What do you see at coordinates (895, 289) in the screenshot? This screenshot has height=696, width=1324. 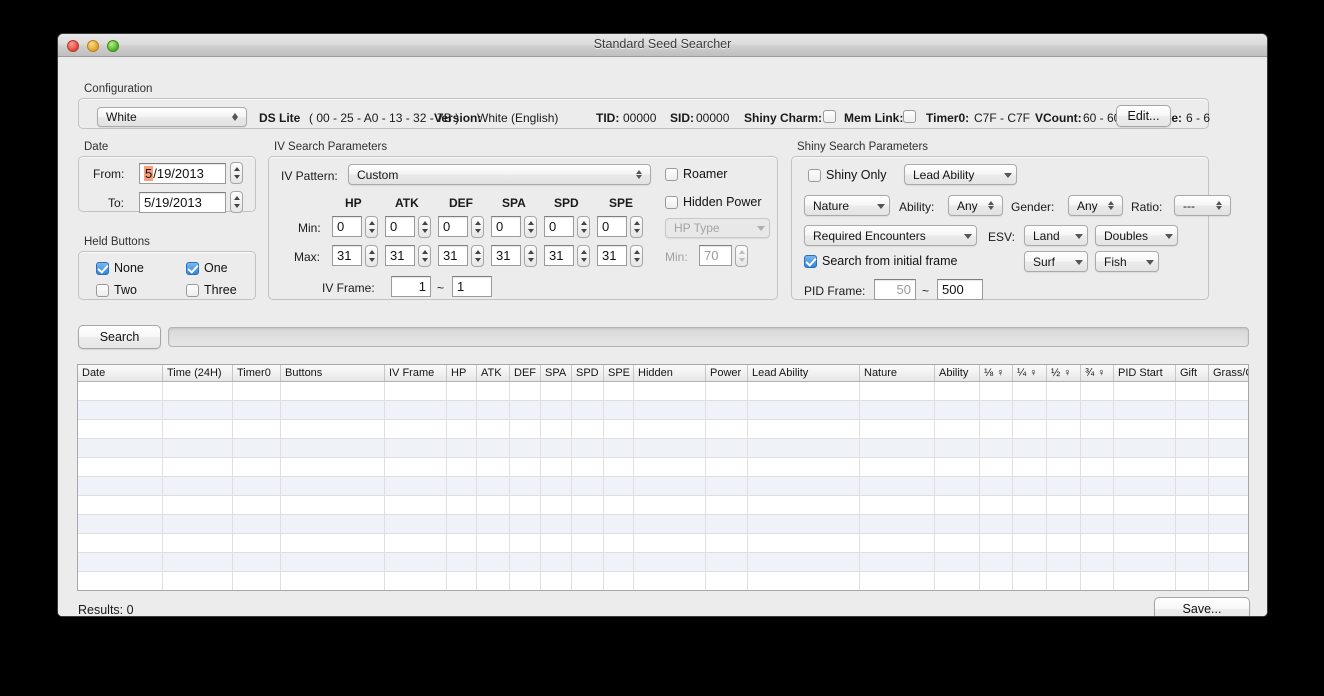 I see `pid-frame-from-field: 50` at bounding box center [895, 289].